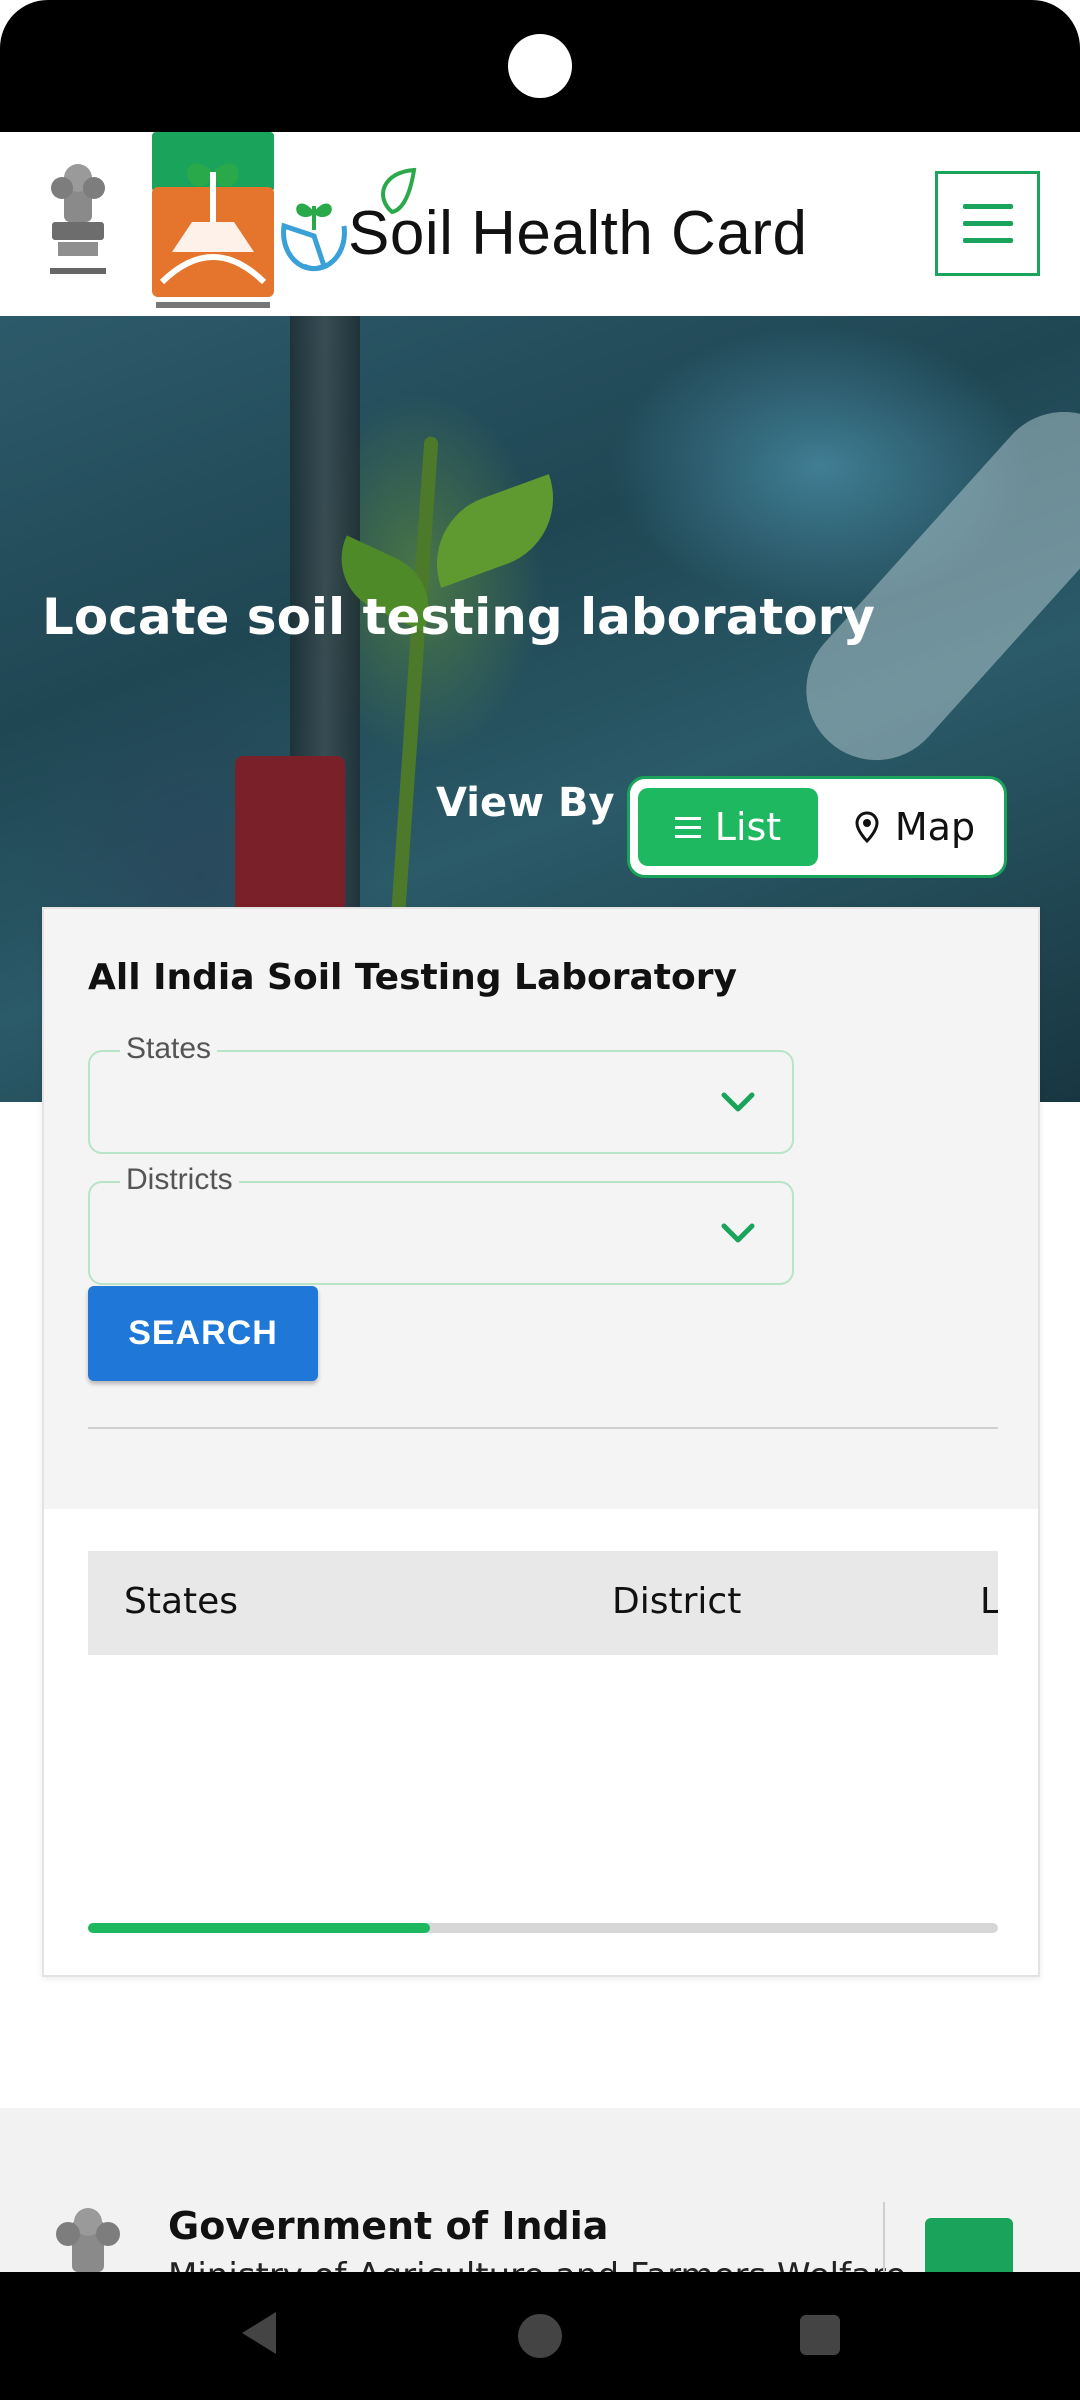 This screenshot has height=2400, width=1080. Describe the element at coordinates (179, 1180) in the screenshot. I see `districts-field-label: Districts` at that location.